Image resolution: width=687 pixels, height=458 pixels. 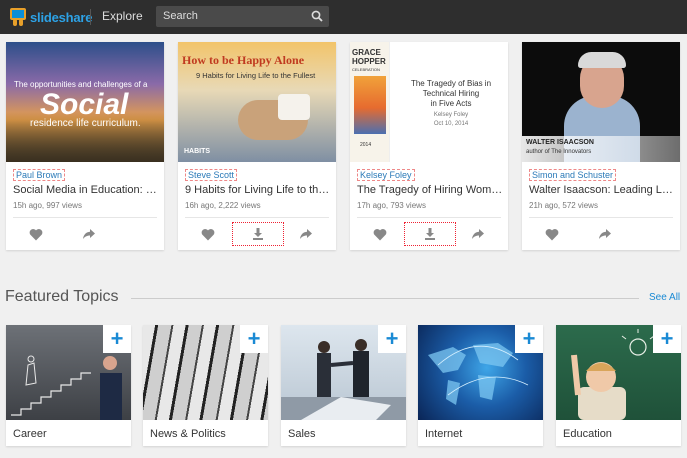 What do you see at coordinates (343, 385) in the screenshot?
I see `topic-card-sales: + Sales` at bounding box center [343, 385].